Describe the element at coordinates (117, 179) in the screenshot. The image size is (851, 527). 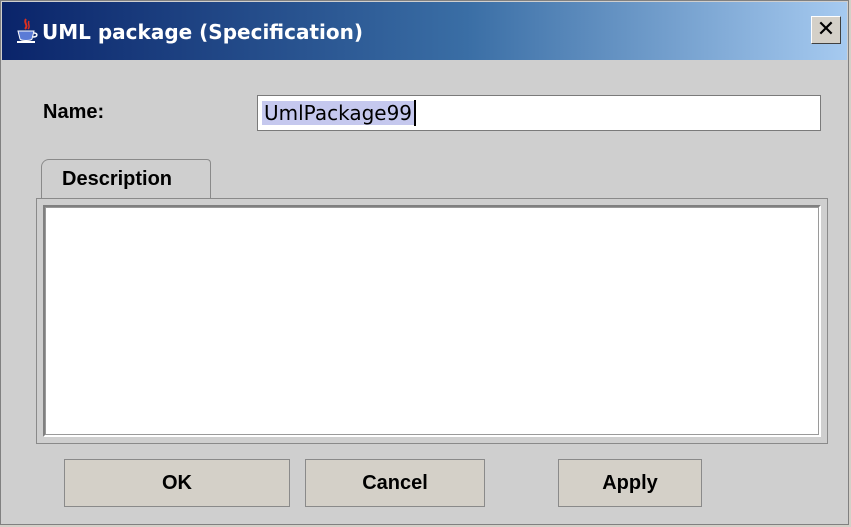
I see `tab-description-label: Description` at that location.